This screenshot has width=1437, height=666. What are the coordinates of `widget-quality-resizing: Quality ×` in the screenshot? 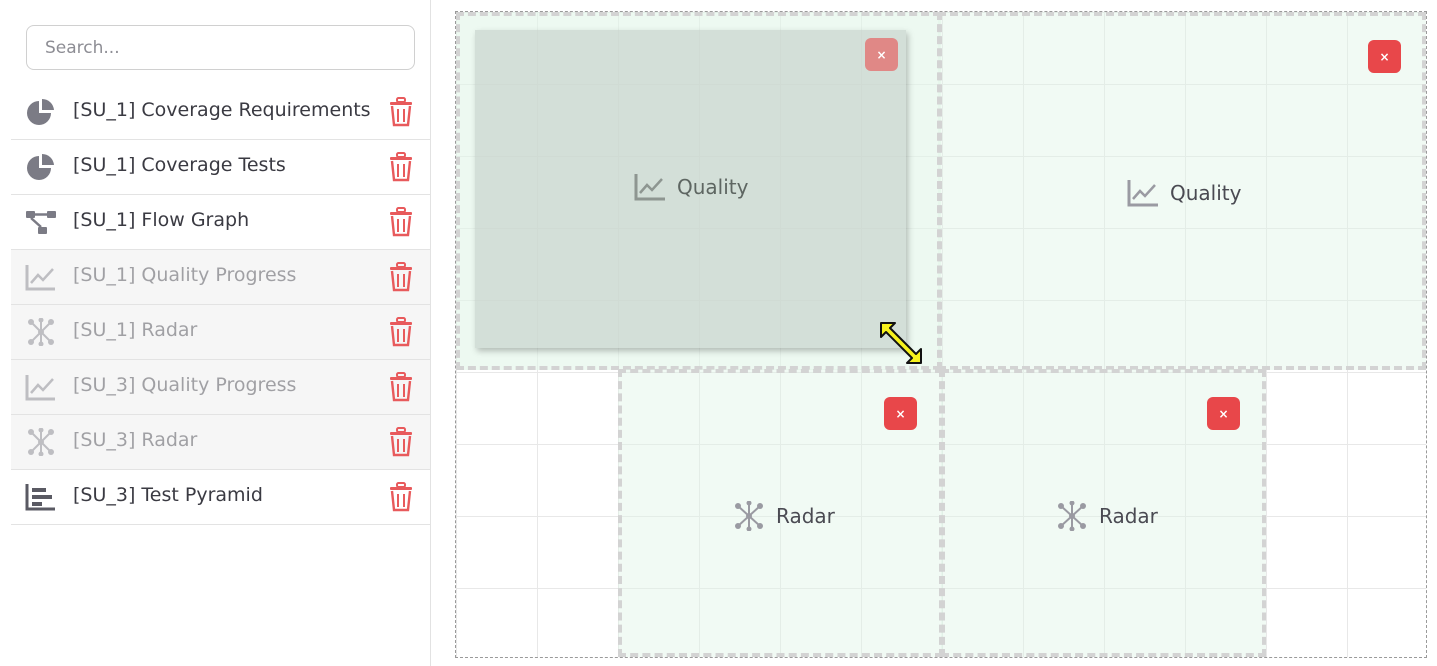 It's located at (690, 189).